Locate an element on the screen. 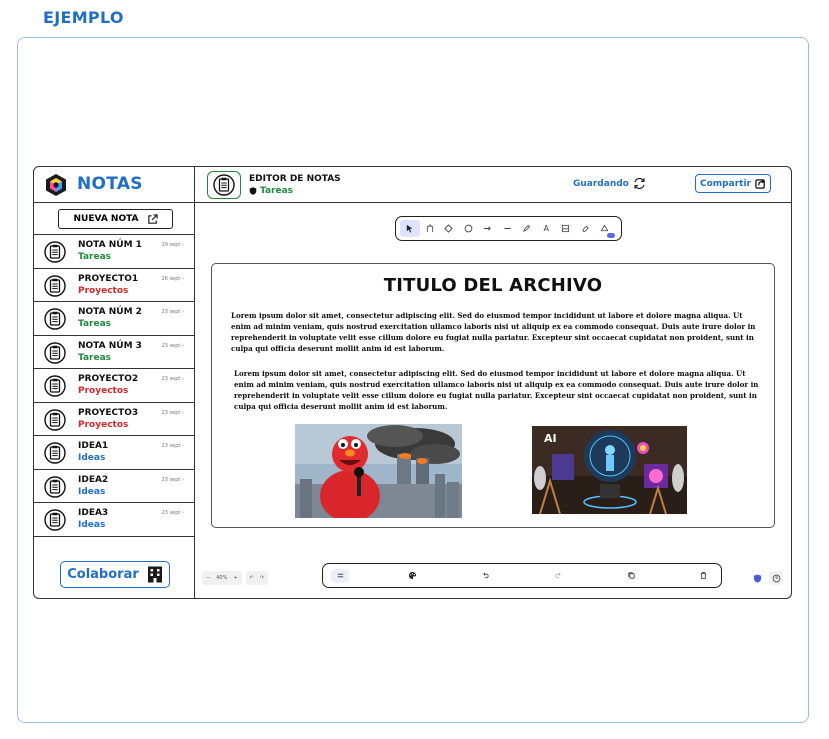 The image size is (829, 739). note-list-item: PROYECTO1 Proyectos 26 sept › is located at coordinates (114, 285).